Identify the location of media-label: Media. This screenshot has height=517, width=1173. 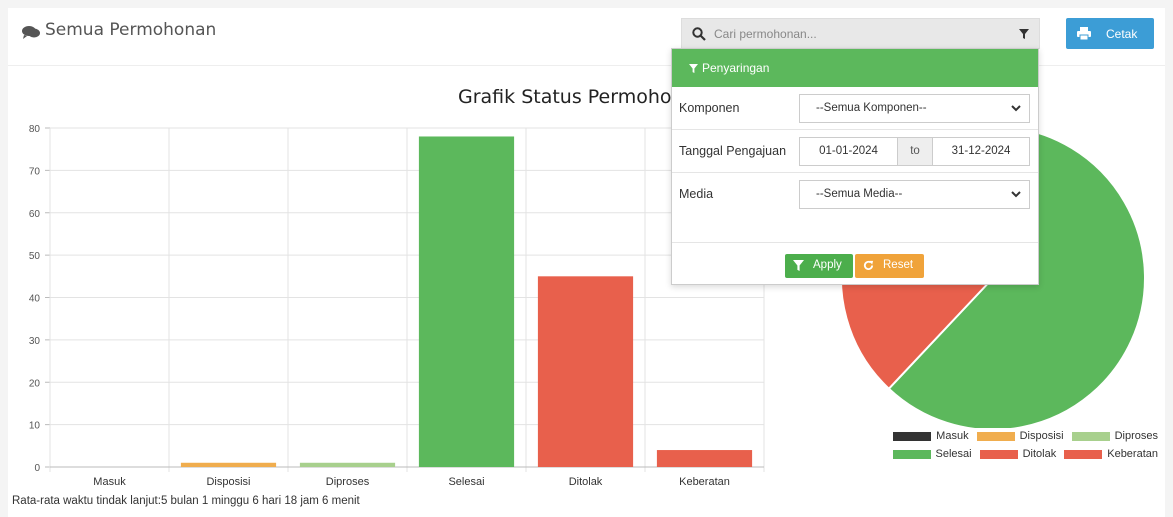
(696, 194).